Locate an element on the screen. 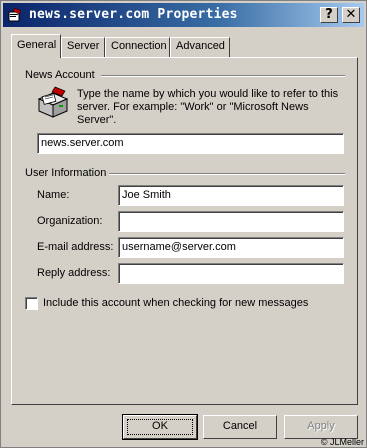 This screenshot has height=448, width=367. organization-label: Organization: is located at coordinates (70, 221).